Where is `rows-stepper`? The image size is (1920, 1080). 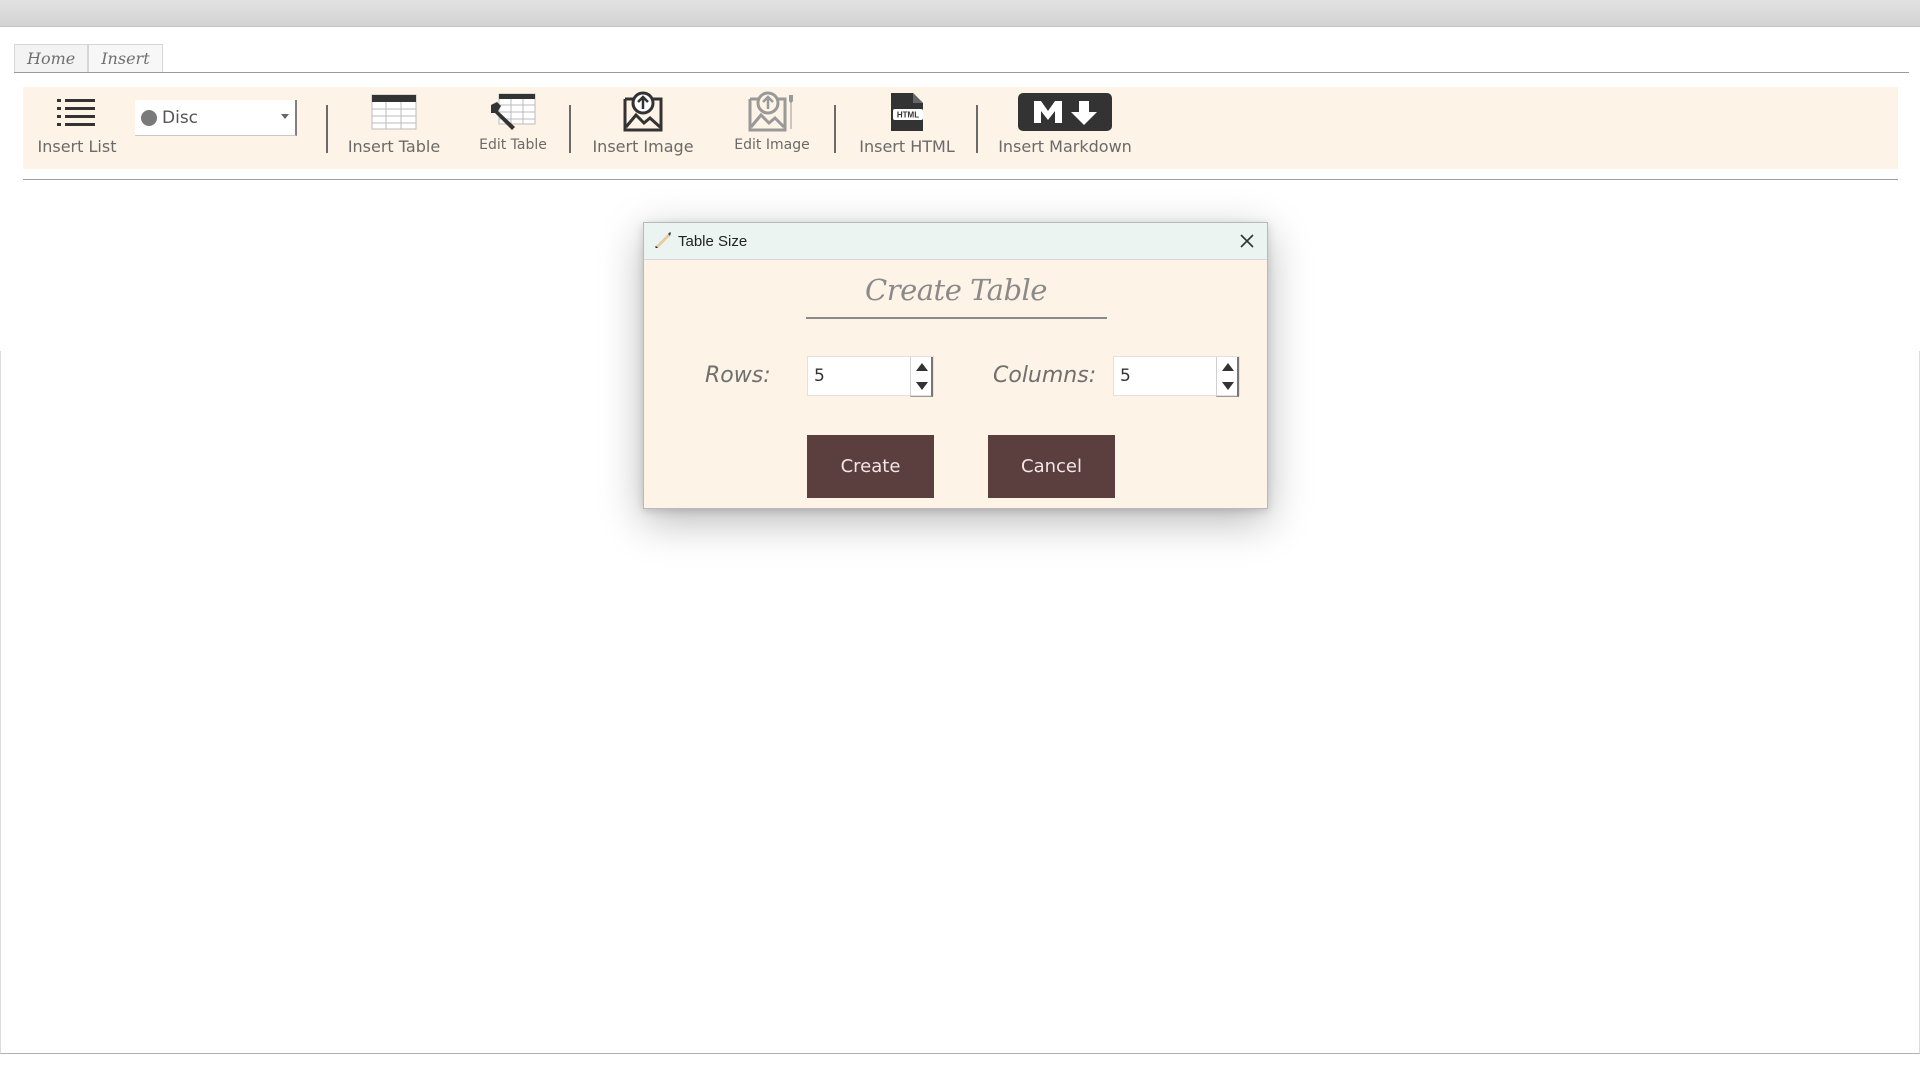
rows-stepper is located at coordinates (870, 376).